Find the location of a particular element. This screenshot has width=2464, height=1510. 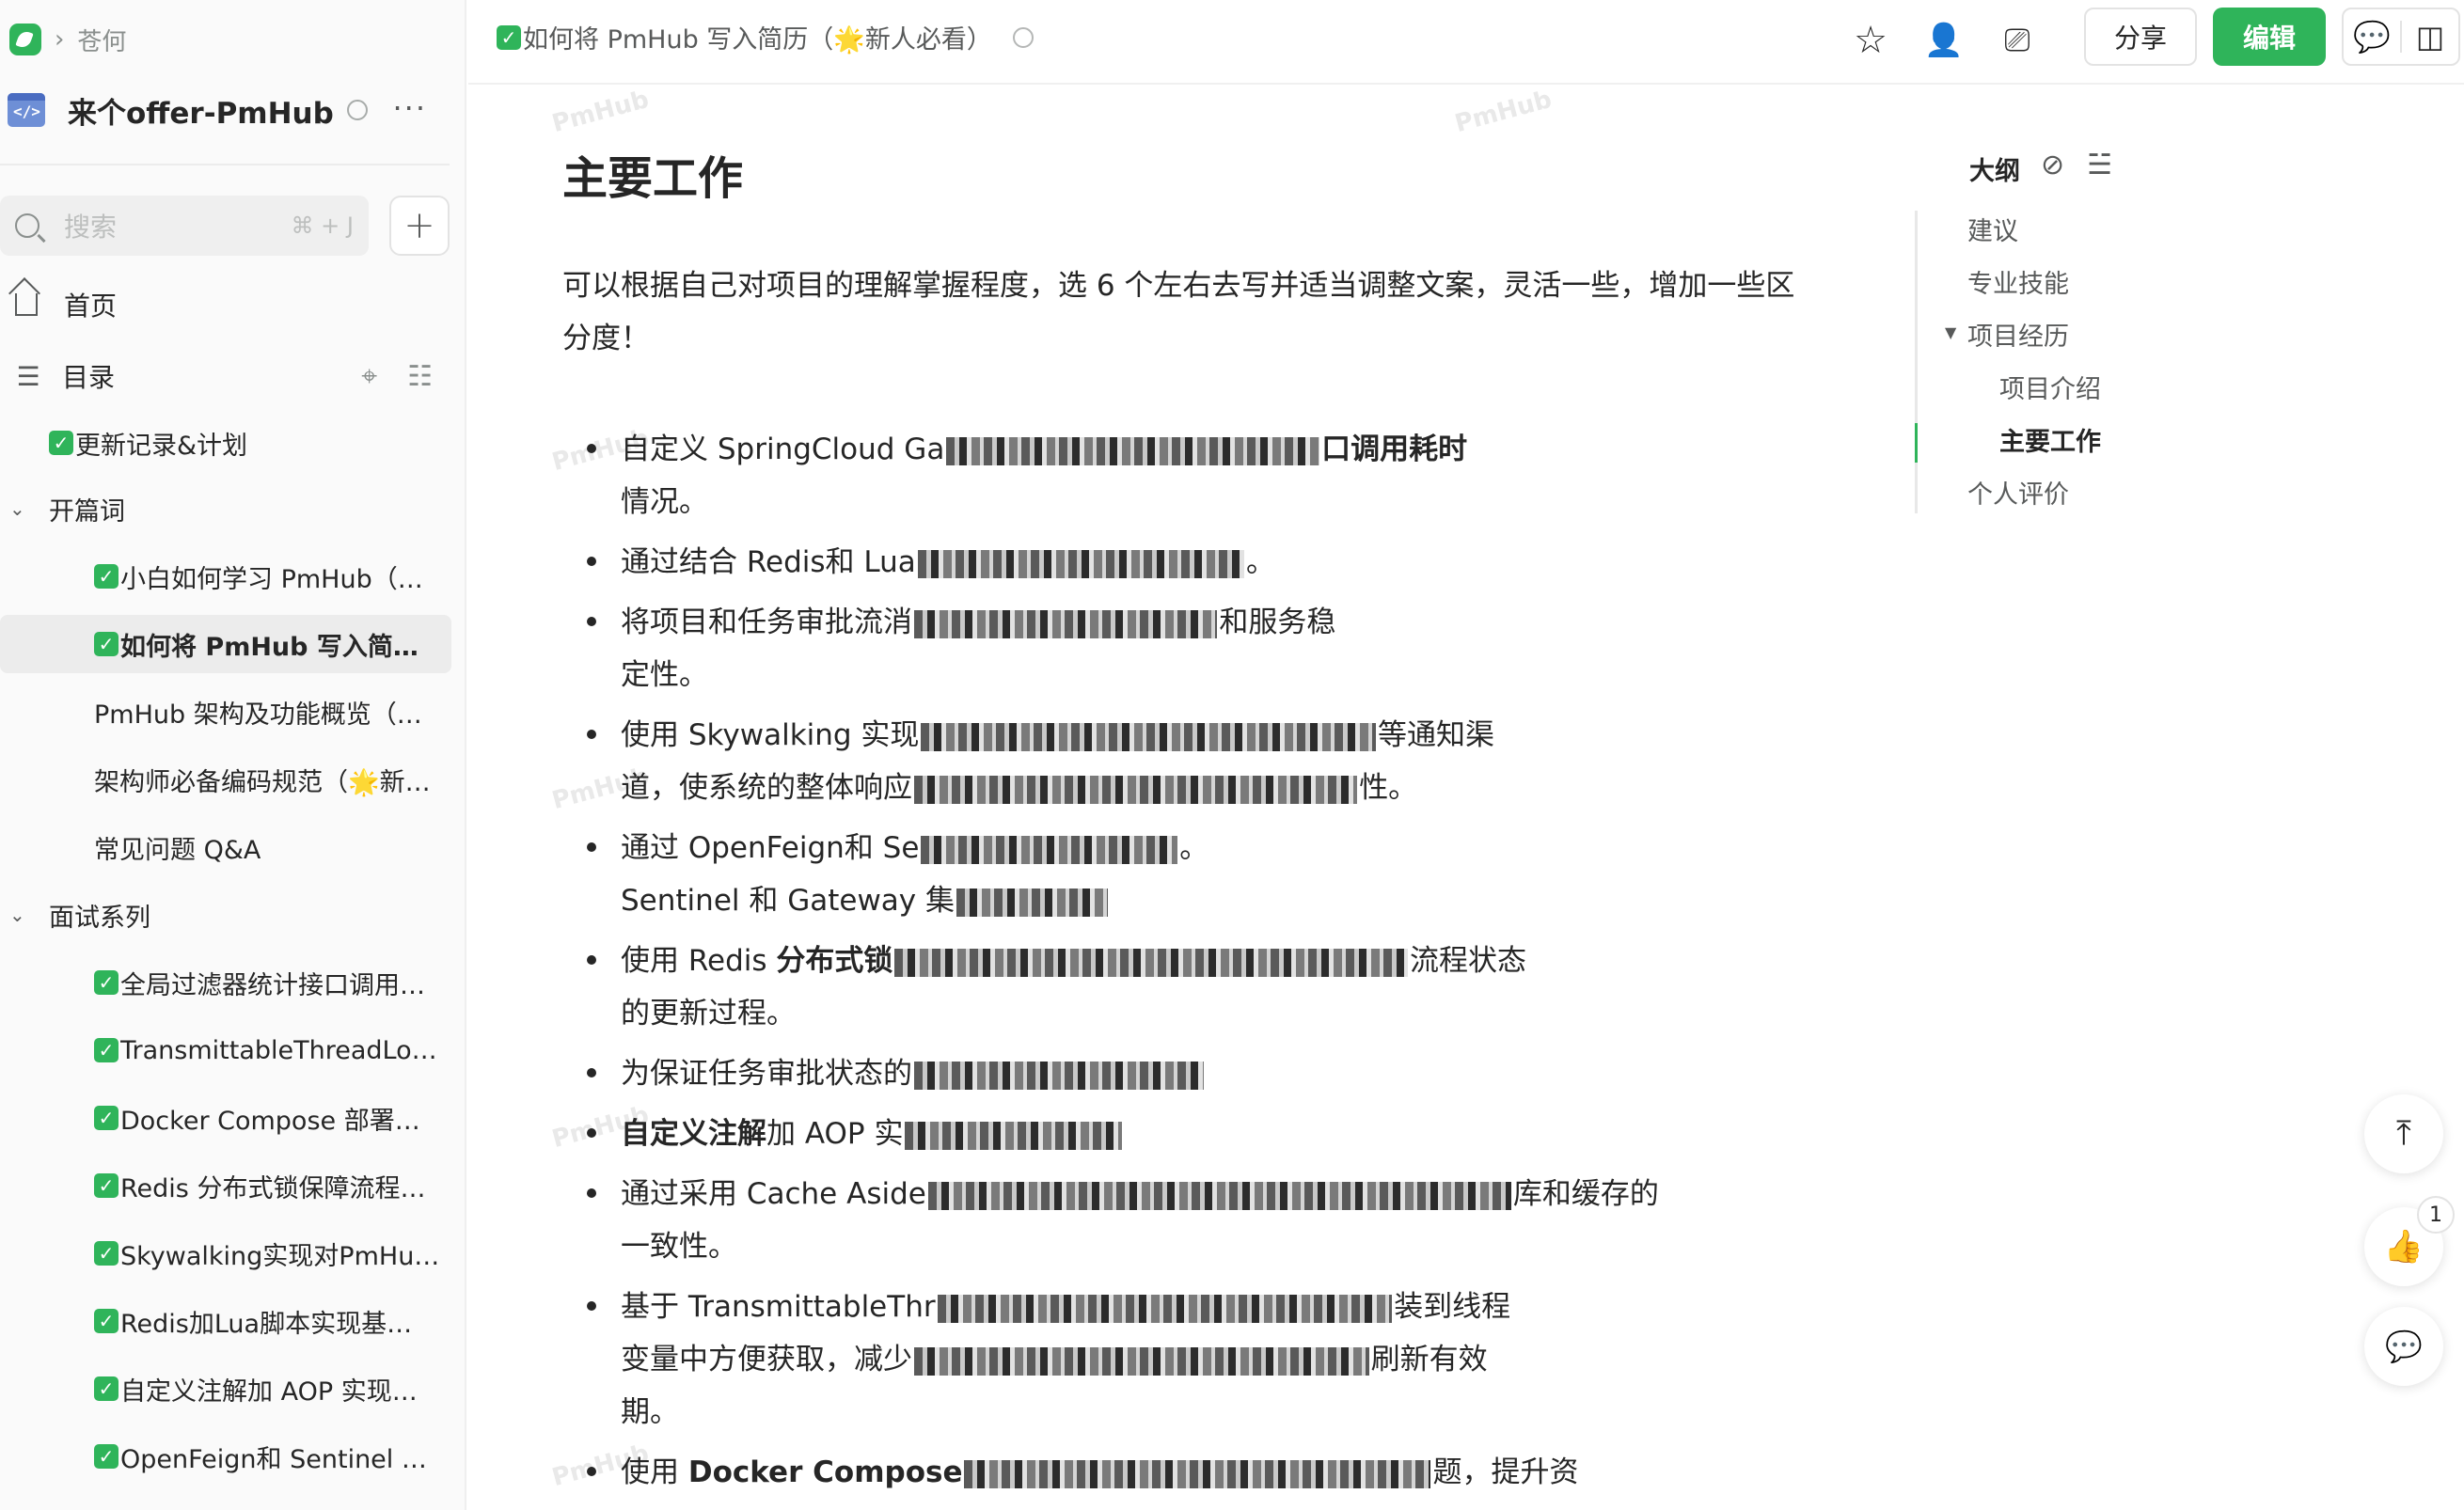

text: 自定义 SpringCloud Ga is located at coordinates (783, 449).